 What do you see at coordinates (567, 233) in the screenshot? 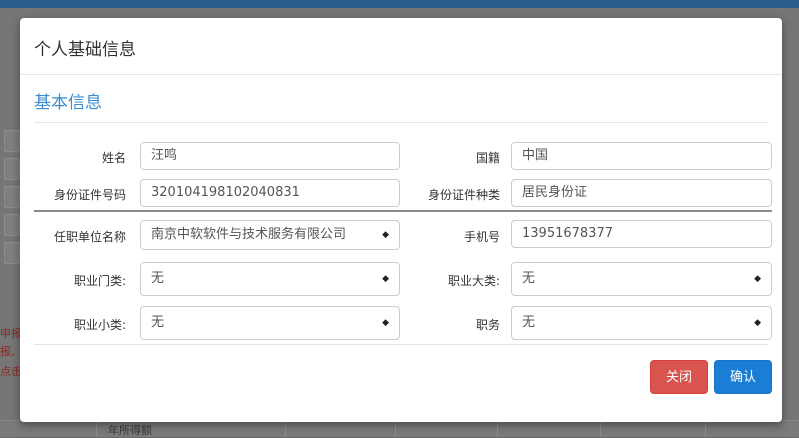
I see `phone-value: 13951678377` at bounding box center [567, 233].